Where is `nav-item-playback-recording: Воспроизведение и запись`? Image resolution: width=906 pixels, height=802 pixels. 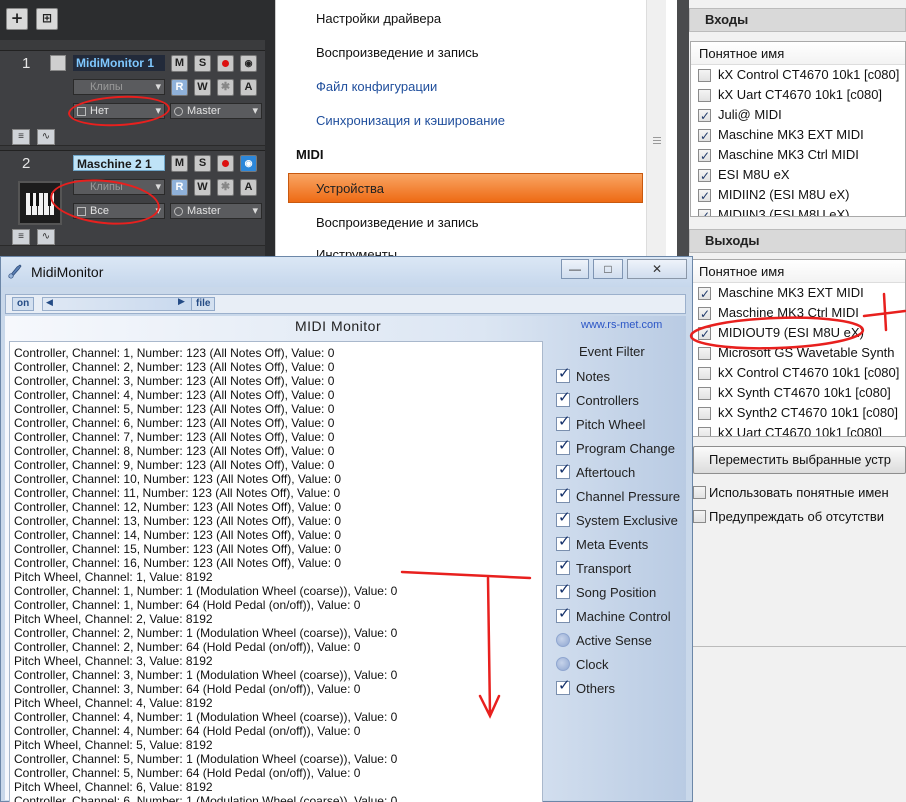
nav-item-playback-recording: Воспроизведение и запись is located at coordinates (397, 52).